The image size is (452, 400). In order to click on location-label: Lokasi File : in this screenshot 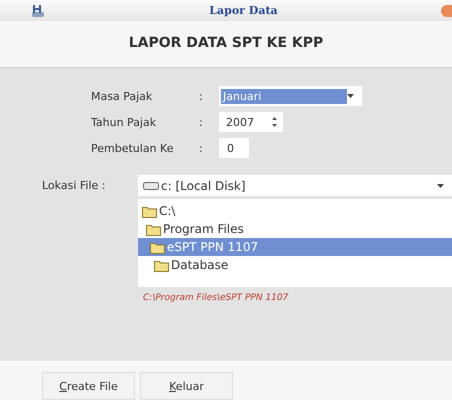, I will do `click(74, 186)`.